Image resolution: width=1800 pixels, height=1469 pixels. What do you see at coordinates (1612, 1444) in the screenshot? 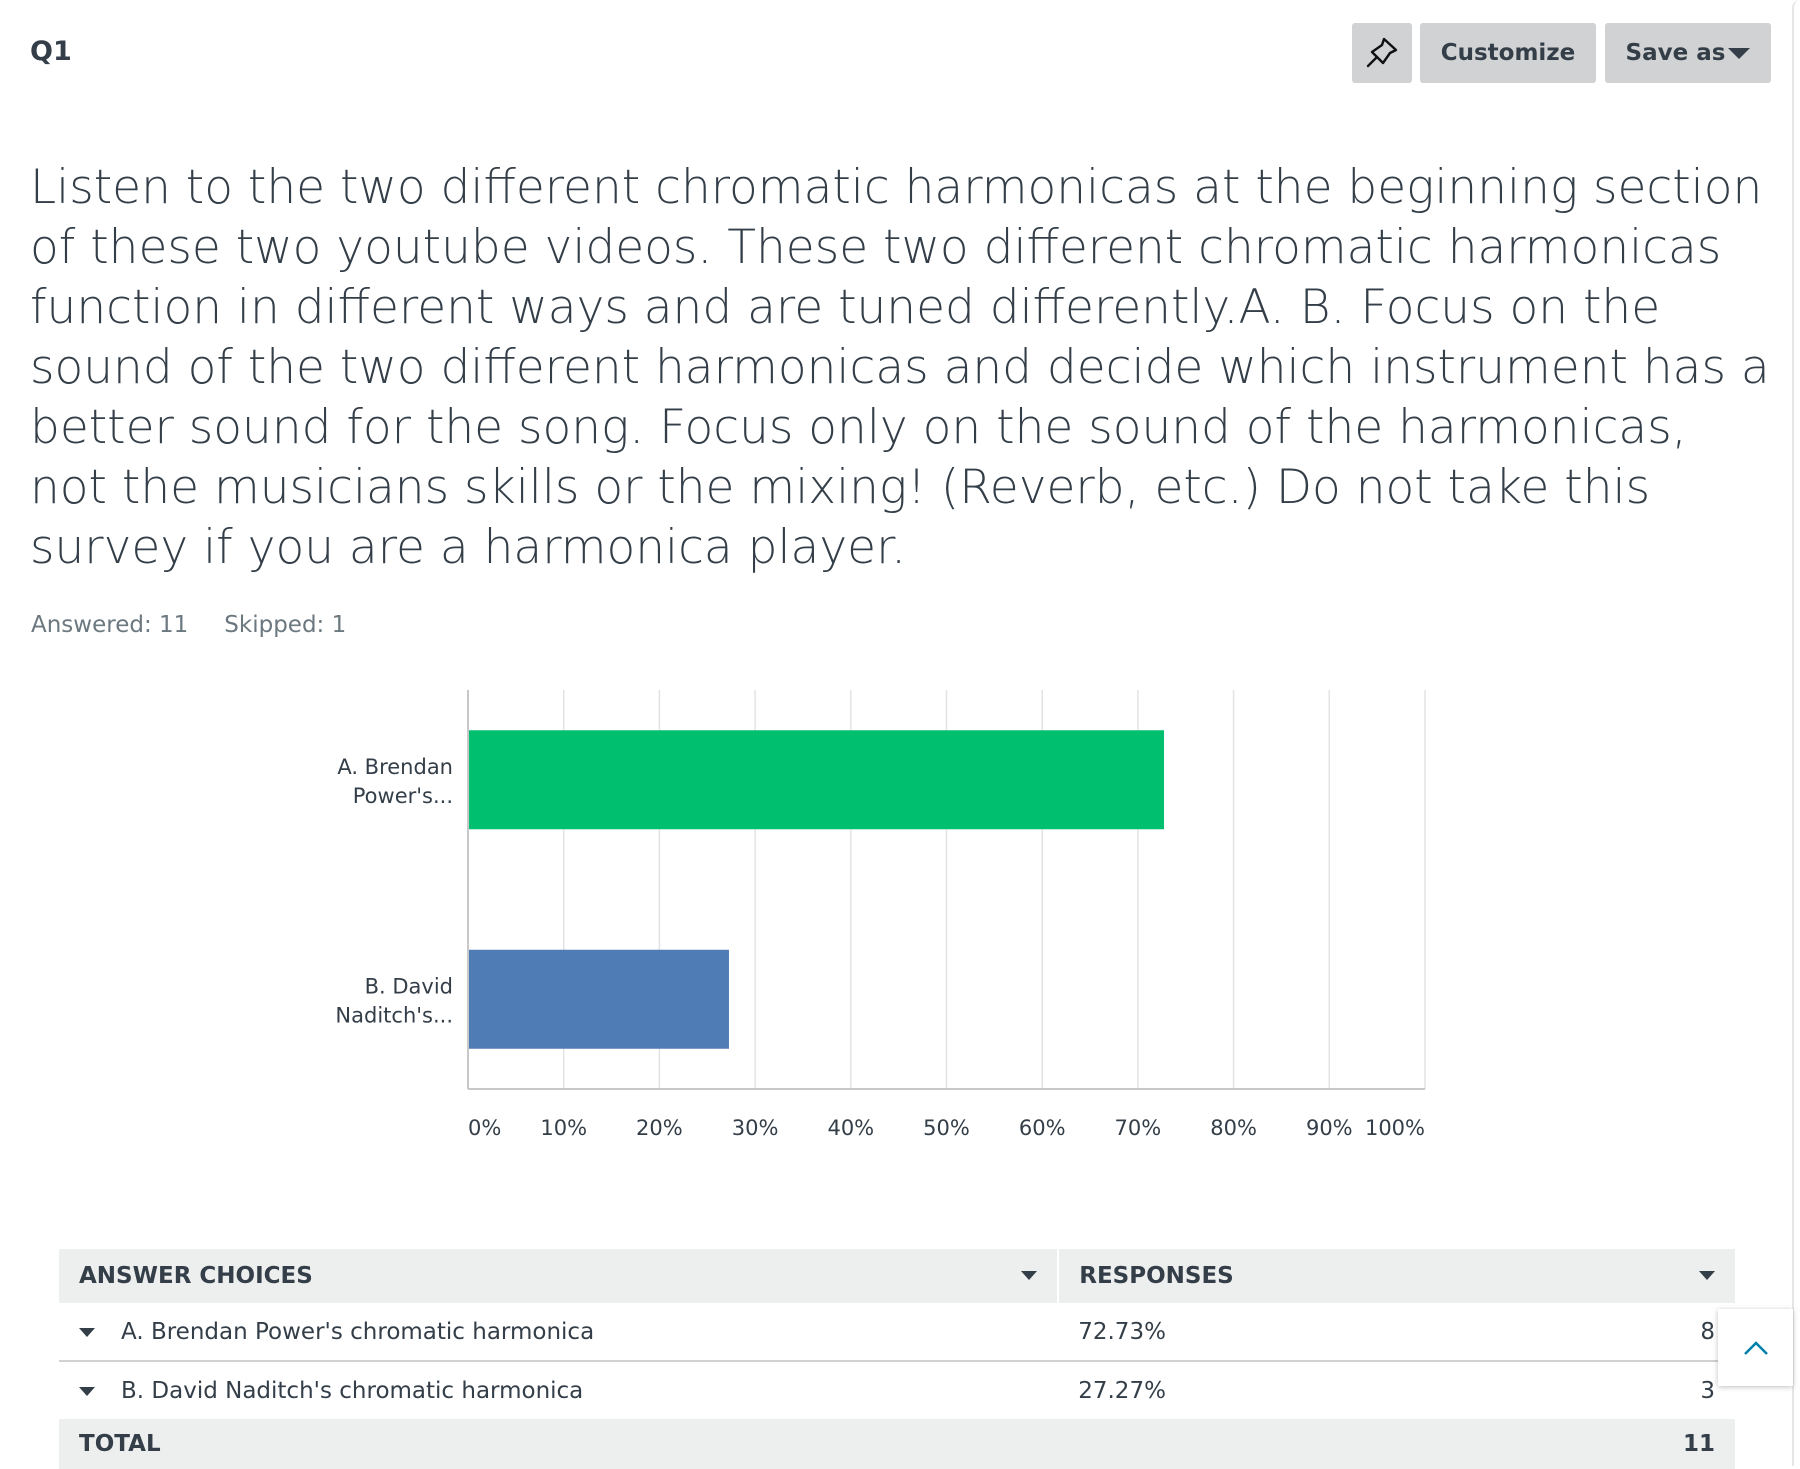
I see `total-count: 11` at bounding box center [1612, 1444].